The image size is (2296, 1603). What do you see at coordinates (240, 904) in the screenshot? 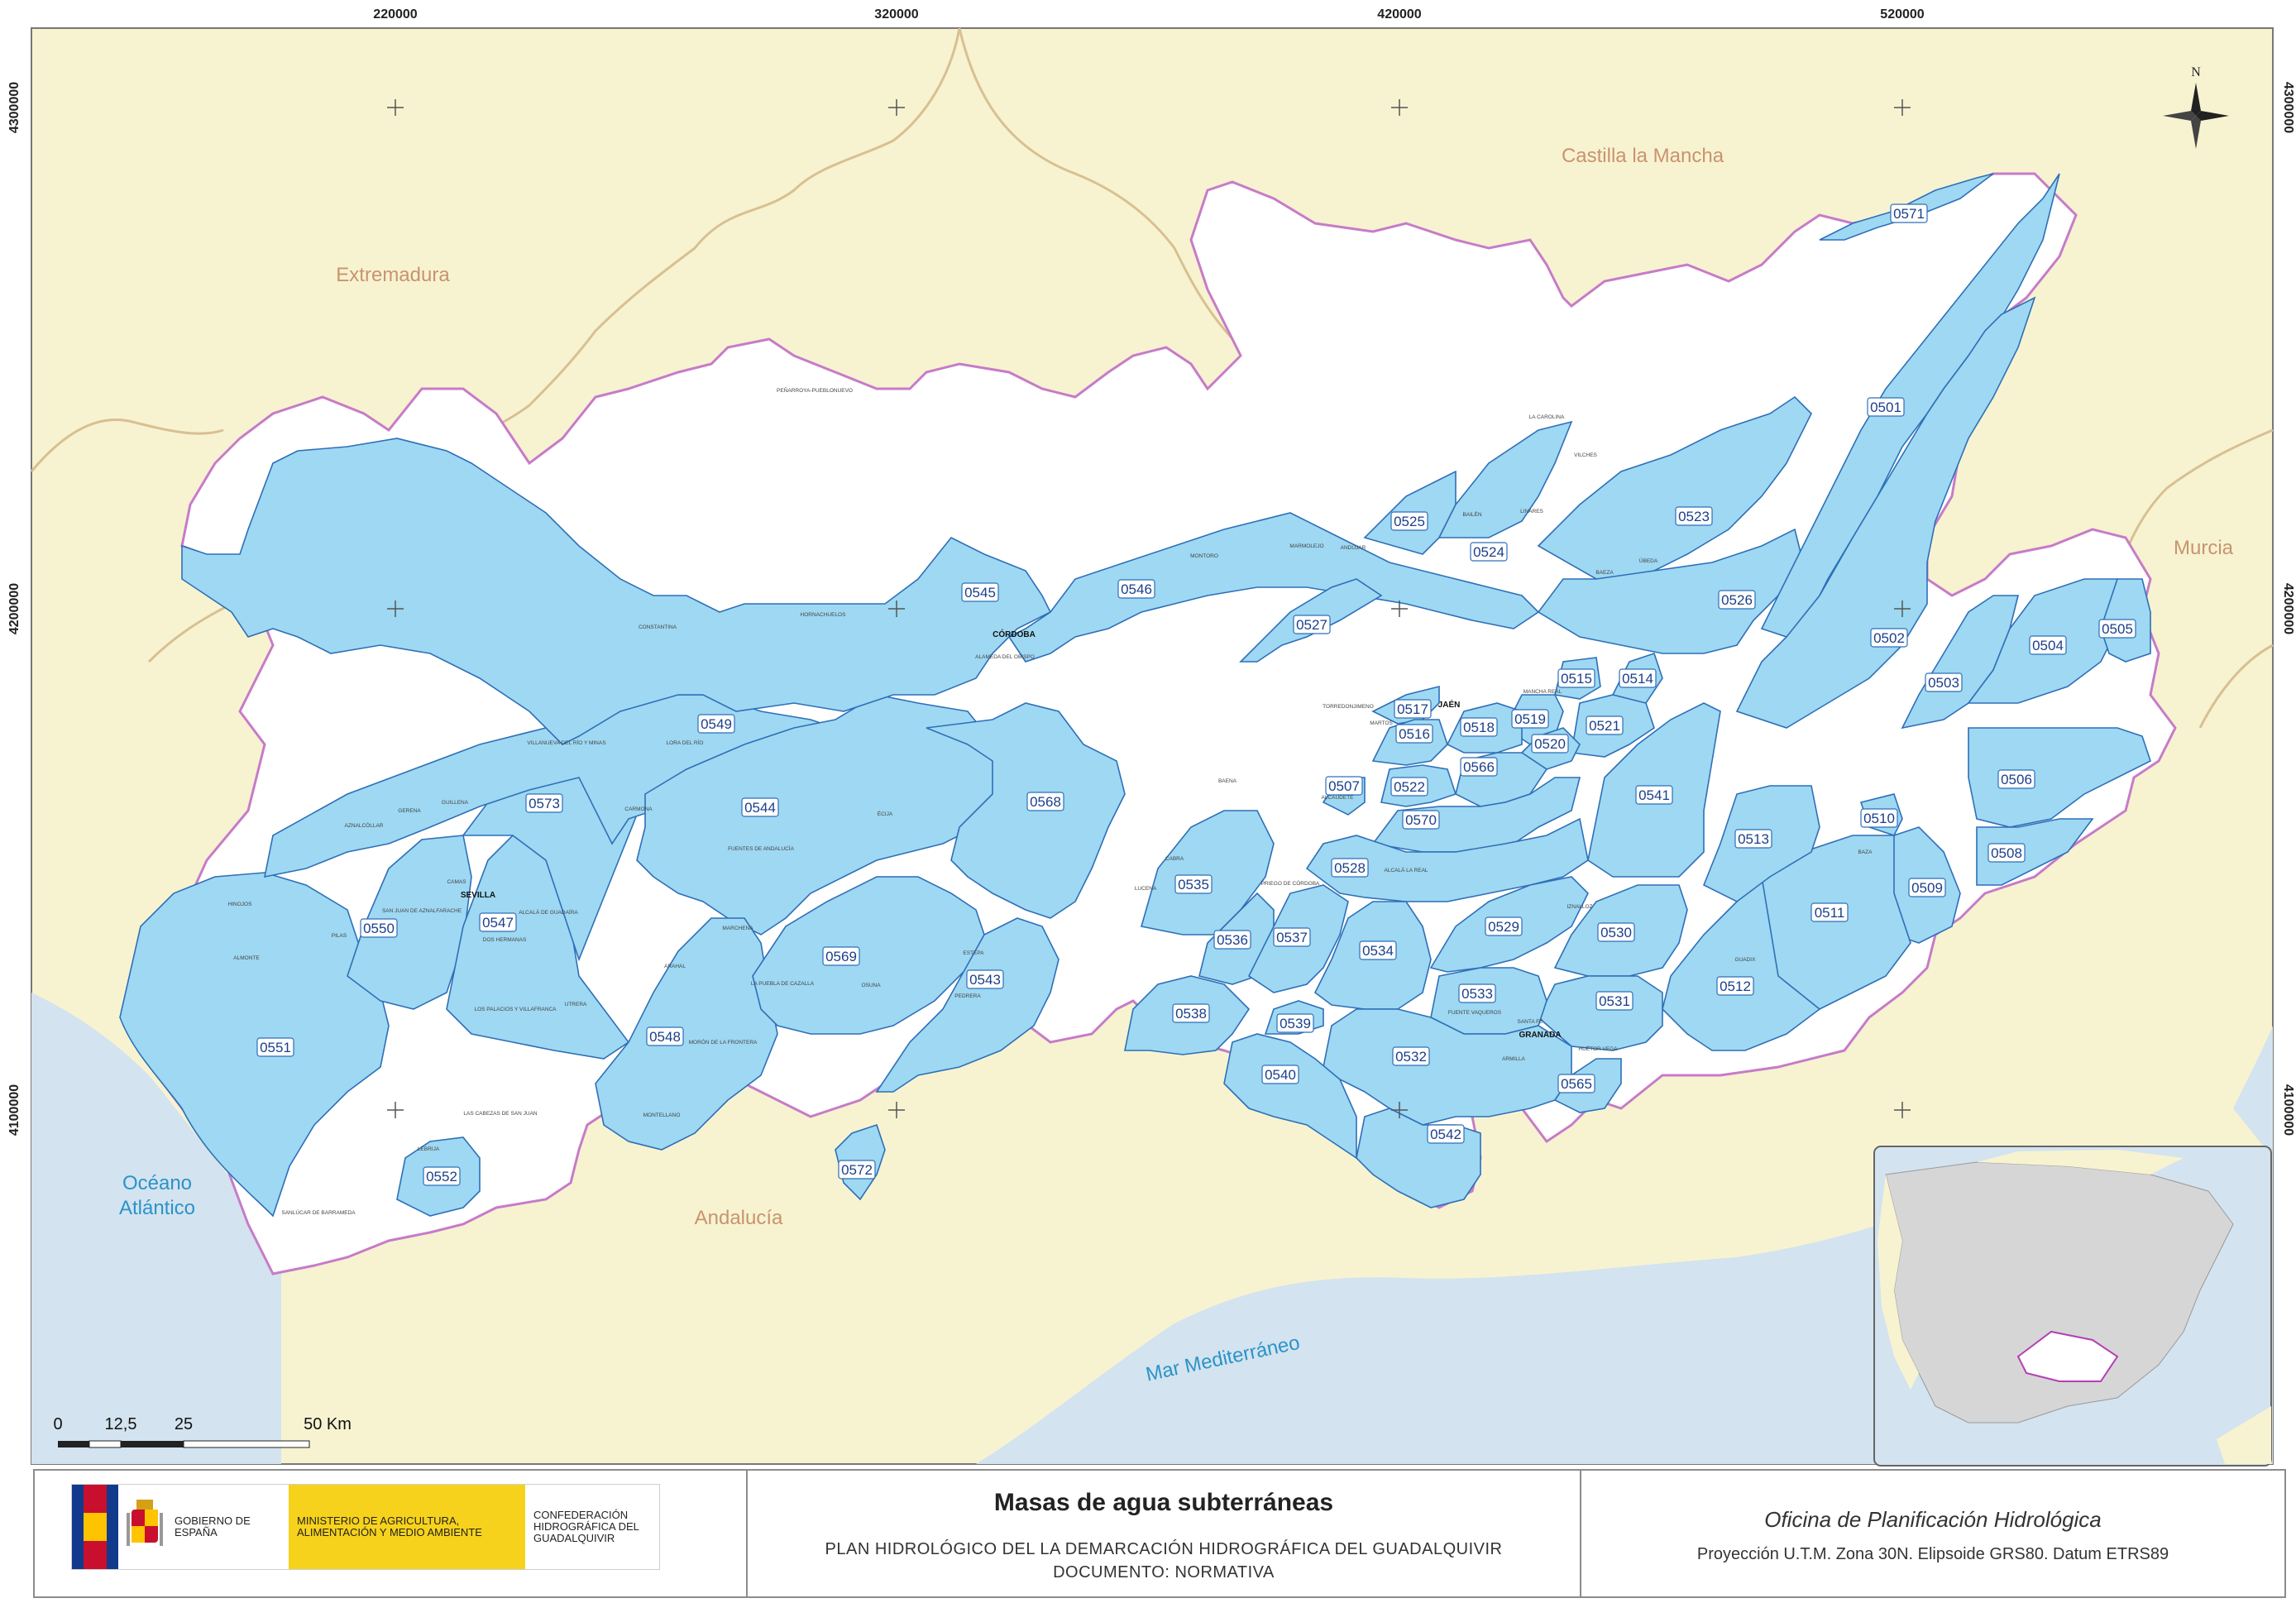
I see `town-label: HINOJOS` at bounding box center [240, 904].